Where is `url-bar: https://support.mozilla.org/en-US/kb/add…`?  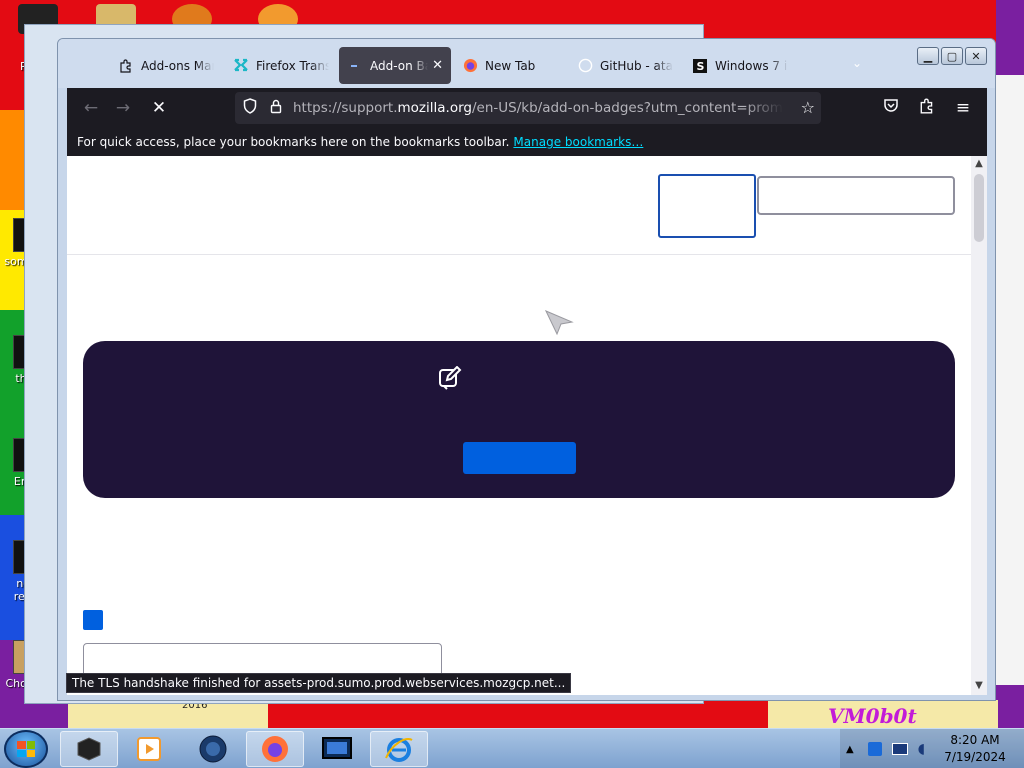 url-bar: https://support.mozilla.org/en-US/kb/add… is located at coordinates (528, 108).